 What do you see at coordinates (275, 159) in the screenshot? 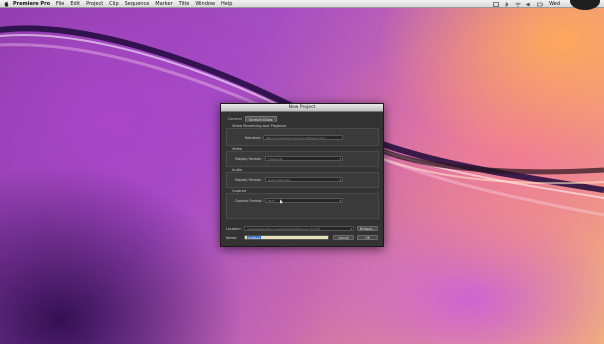
I see `video-display-format-value: Timecode` at bounding box center [275, 159].